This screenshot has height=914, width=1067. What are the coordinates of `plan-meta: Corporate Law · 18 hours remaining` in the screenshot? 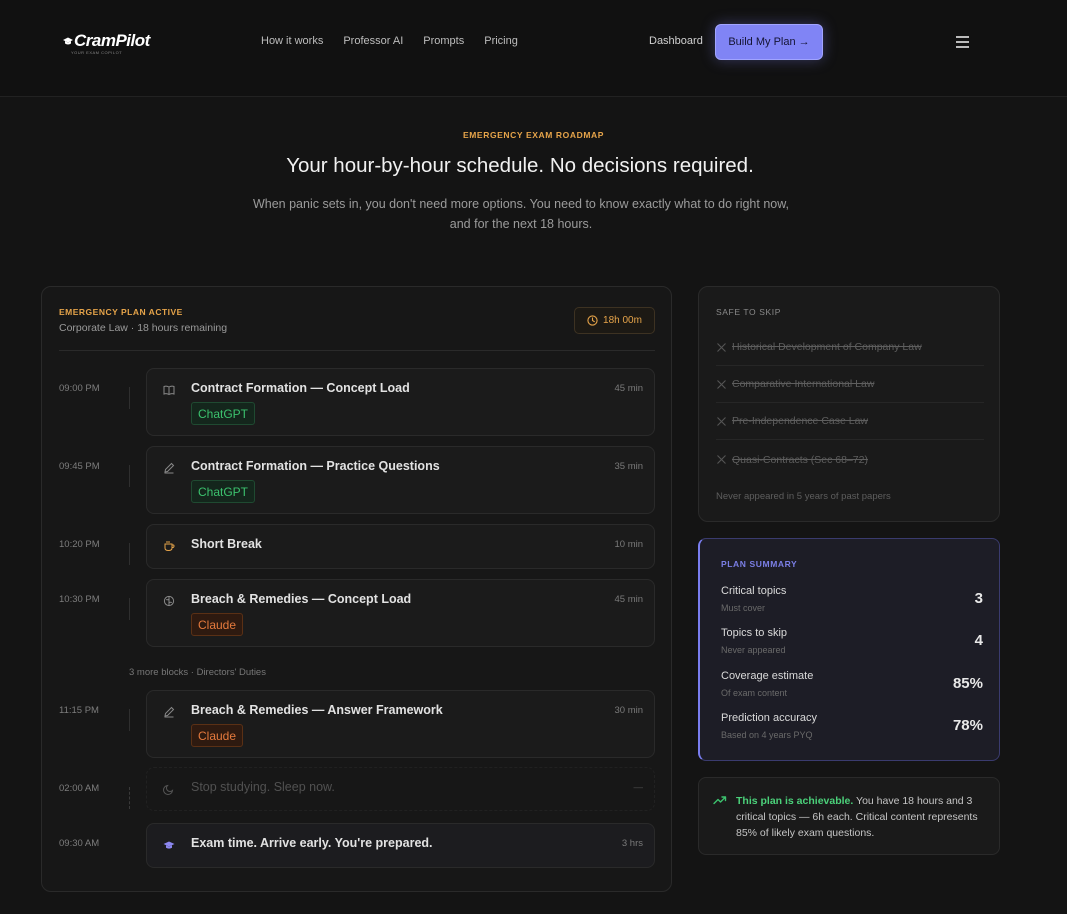 It's located at (143, 328).